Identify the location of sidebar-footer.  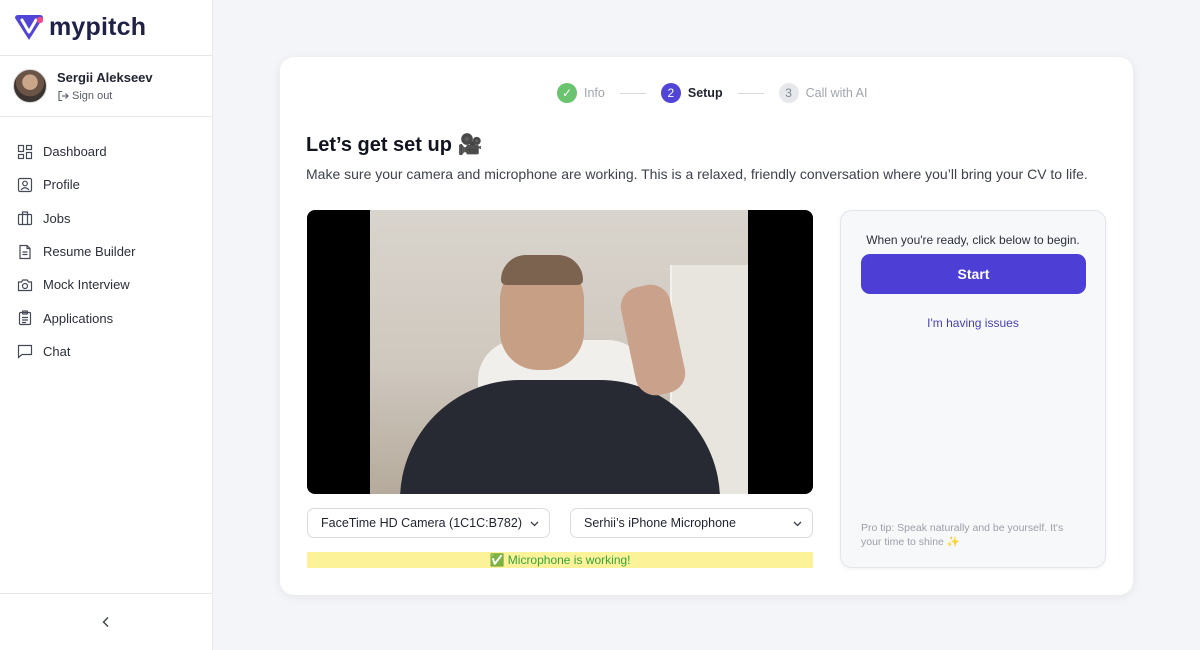
(106, 621).